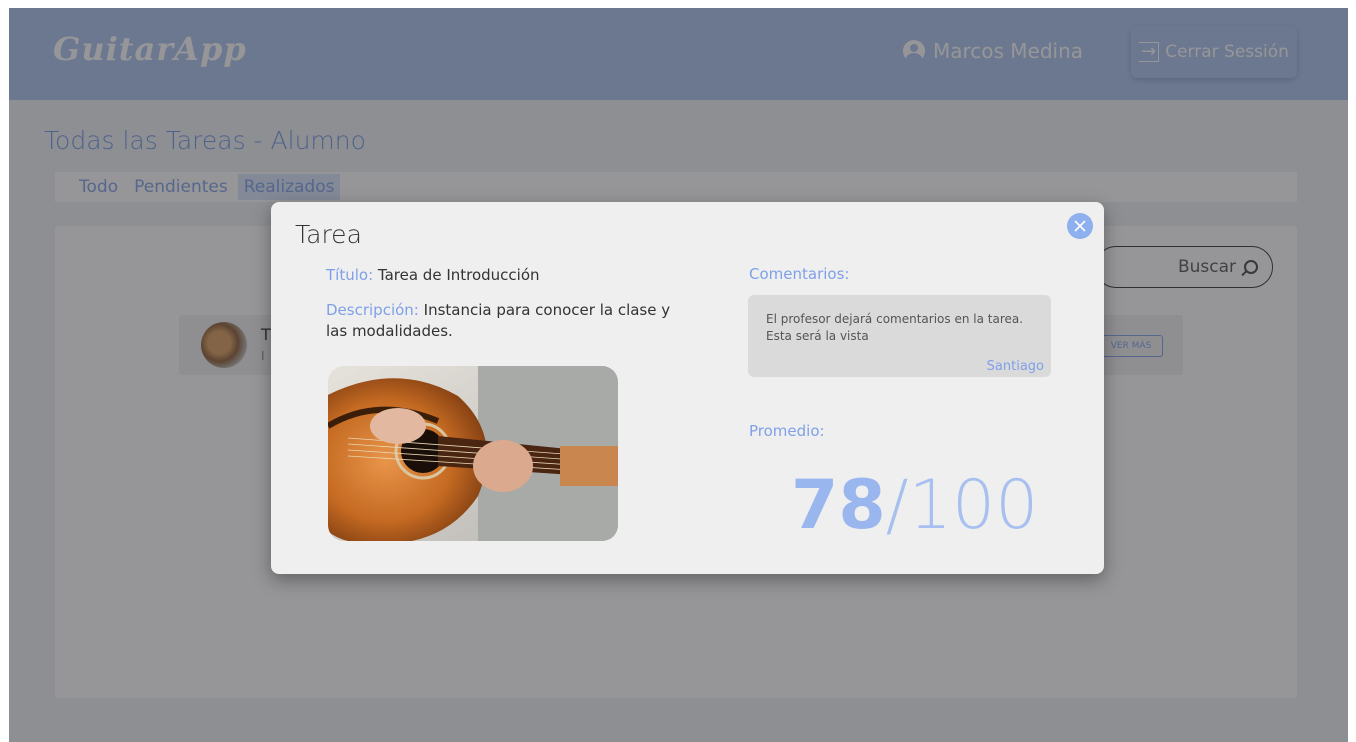  I want to click on guitar-image, so click(473, 453).